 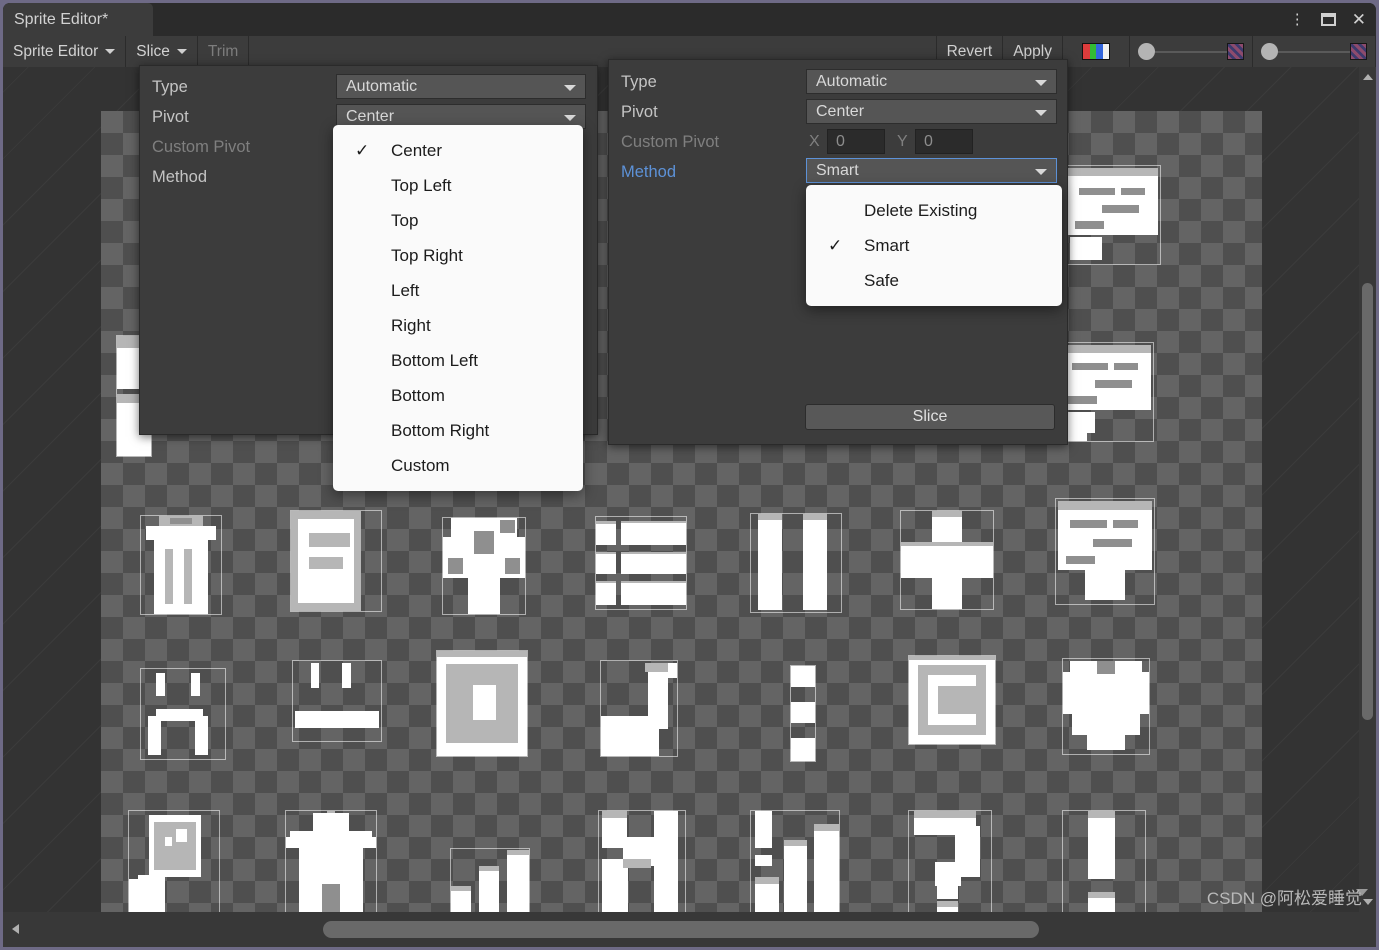 I want to click on method-option-smart: ✓ Smart, so click(x=934, y=245).